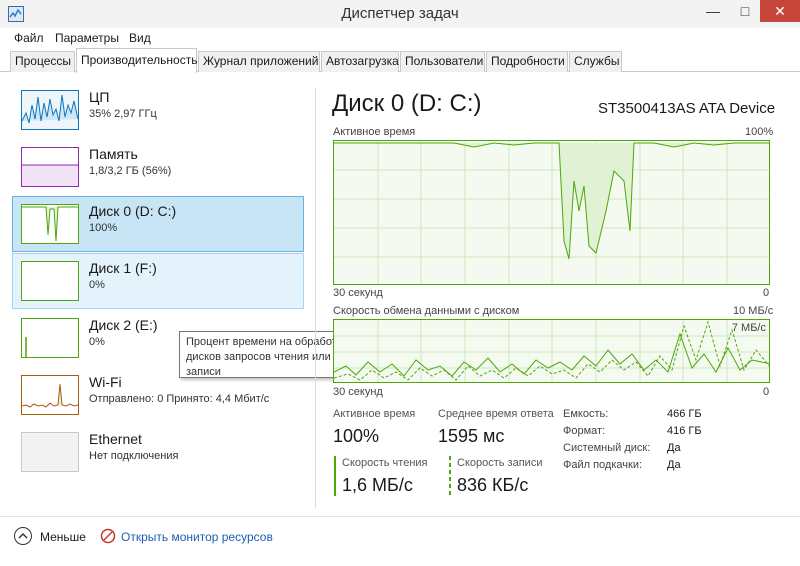 Image resolution: width=800 pixels, height=566 pixels. I want to click on device-status: 100%, so click(103, 228).